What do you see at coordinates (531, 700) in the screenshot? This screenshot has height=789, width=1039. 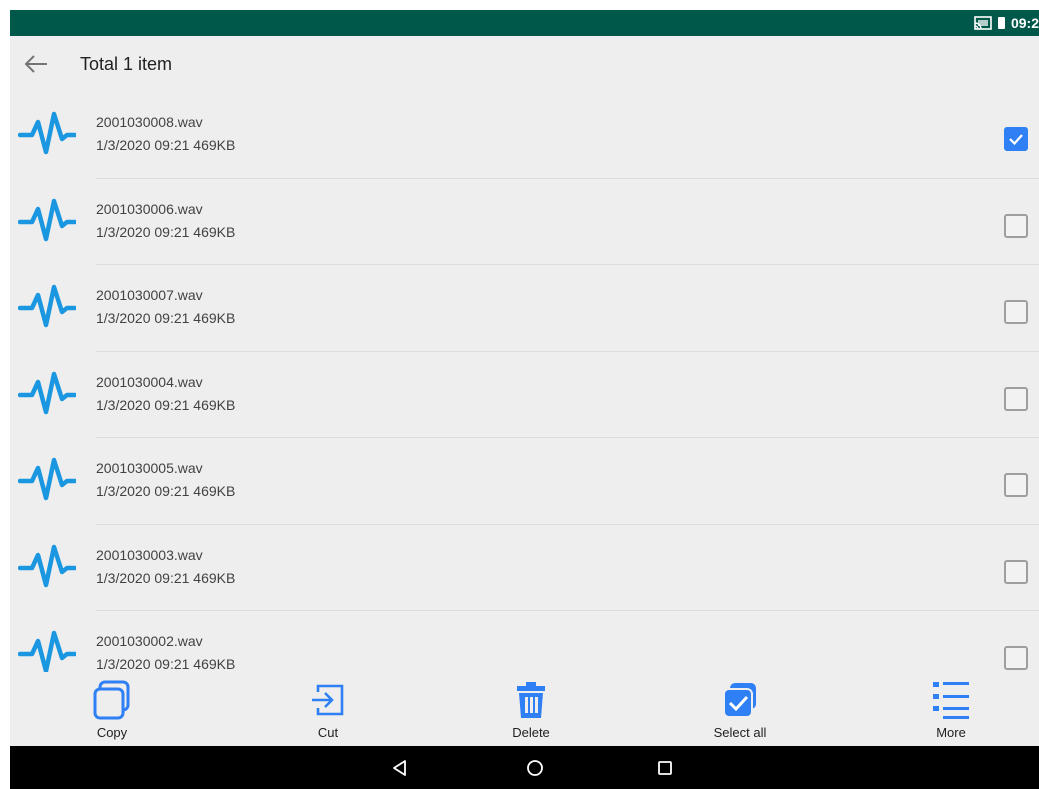 I see `trash-icon` at bounding box center [531, 700].